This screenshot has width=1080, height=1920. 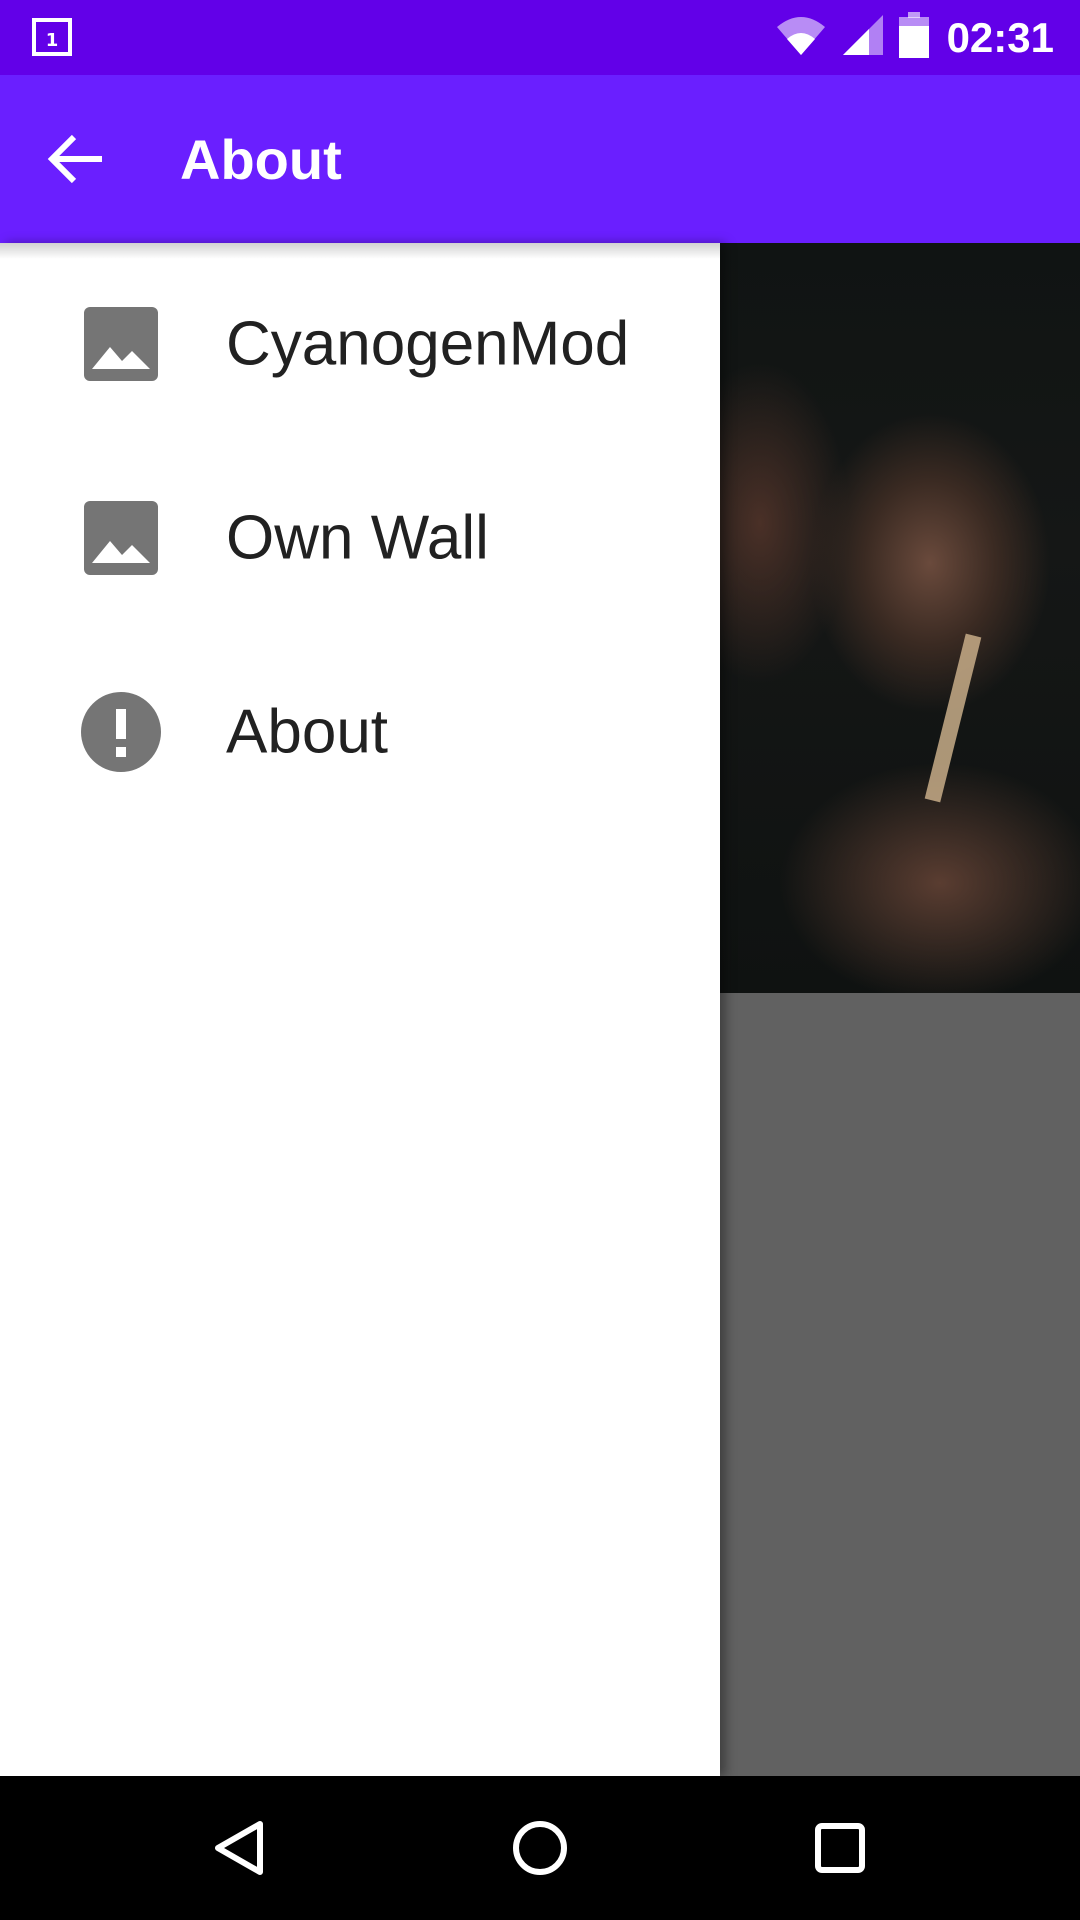 I want to click on photo-detail, so click(x=953, y=718).